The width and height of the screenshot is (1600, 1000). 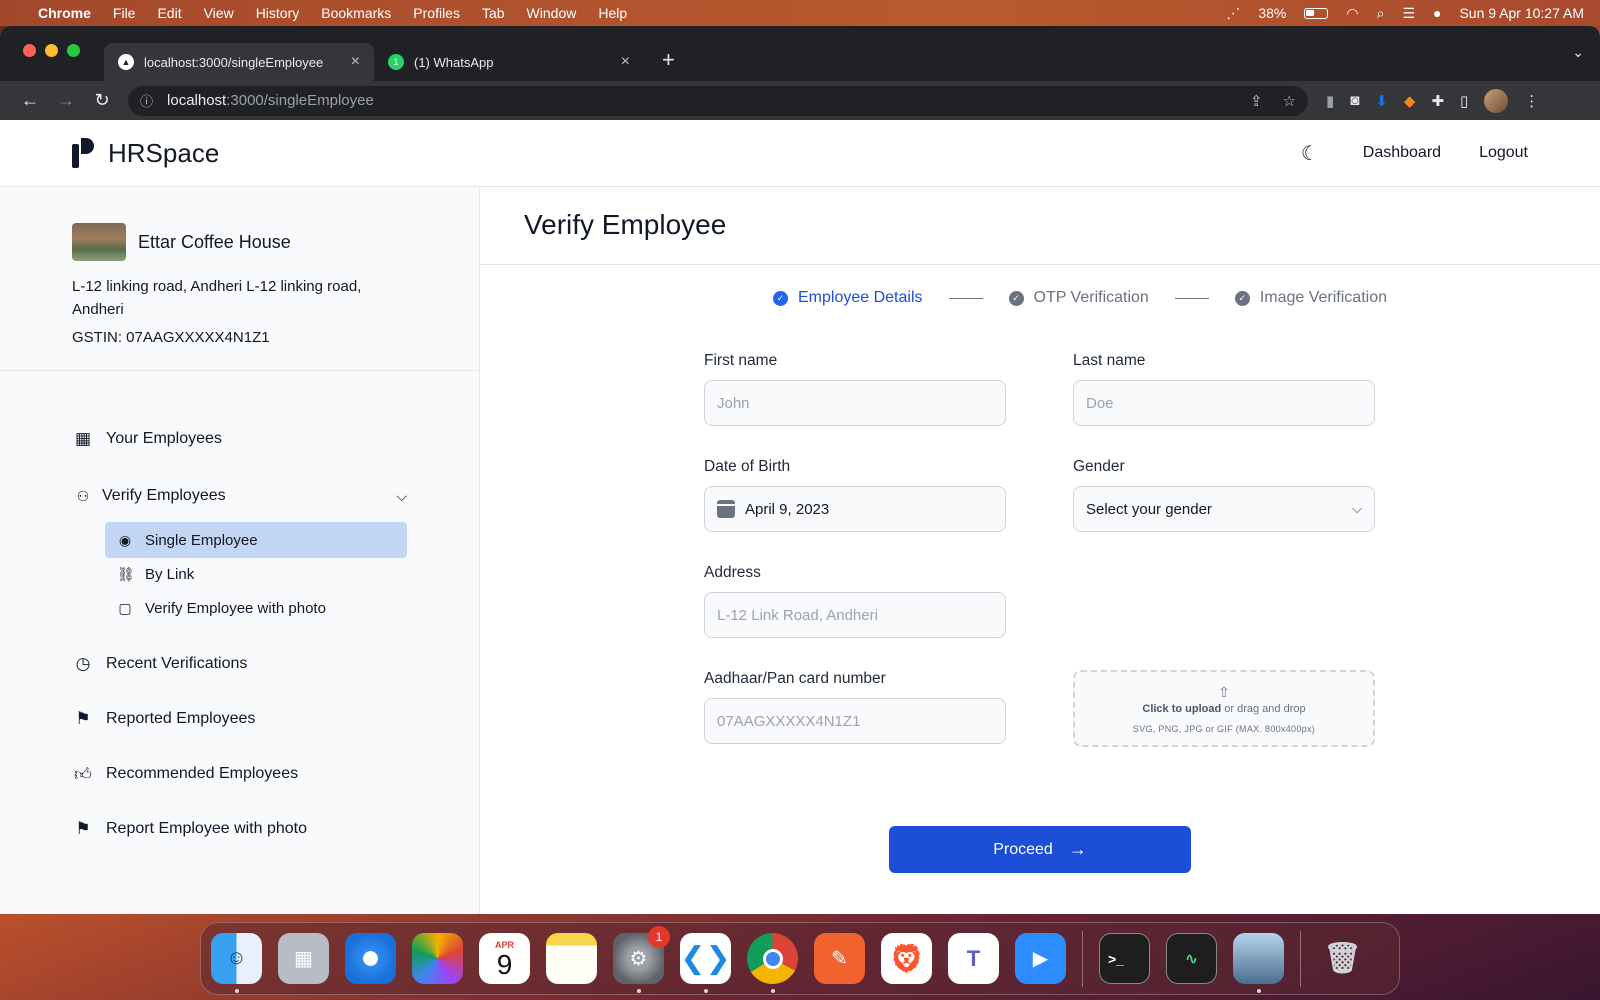 What do you see at coordinates (278, 13) in the screenshot?
I see `menu-history: History` at bounding box center [278, 13].